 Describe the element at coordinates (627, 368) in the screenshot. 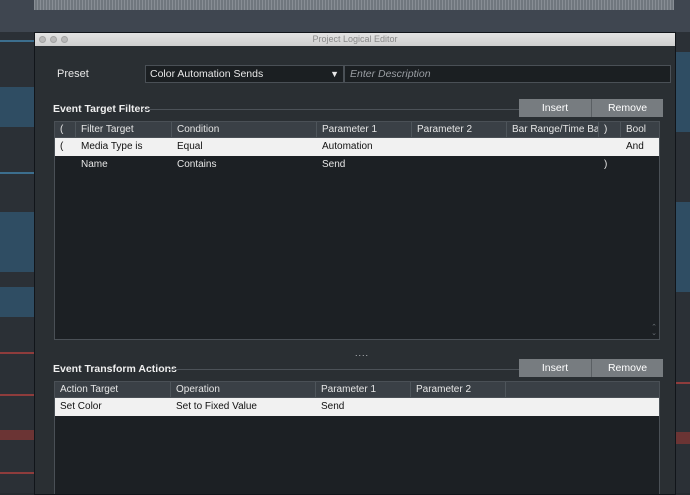

I see `actions-remove-button: Remove` at that location.